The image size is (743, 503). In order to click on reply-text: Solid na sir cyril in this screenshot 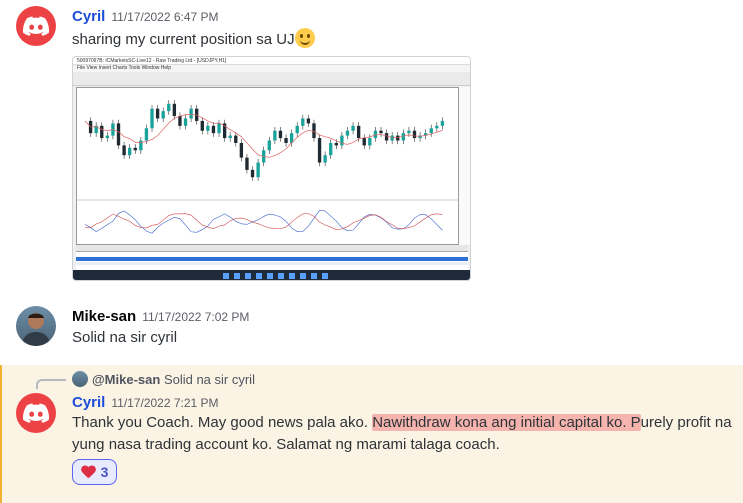, I will do `click(209, 379)`.